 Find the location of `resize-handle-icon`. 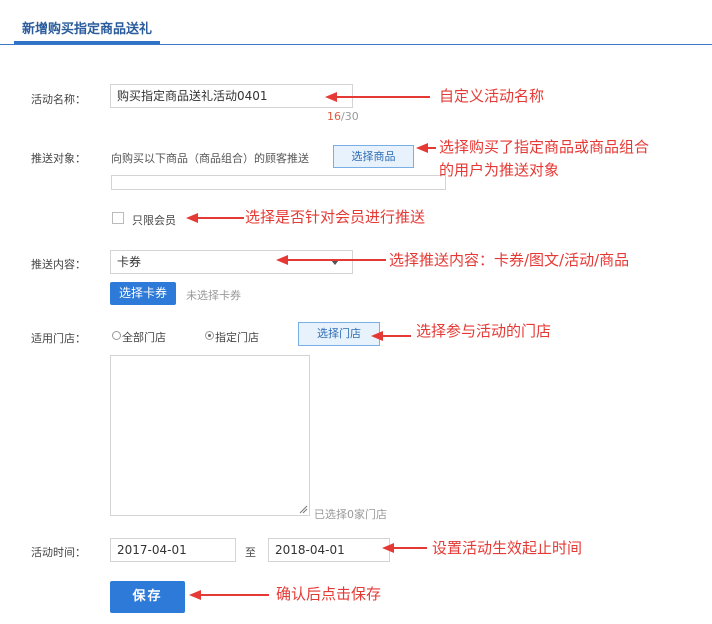

resize-handle-icon is located at coordinates (303, 509).